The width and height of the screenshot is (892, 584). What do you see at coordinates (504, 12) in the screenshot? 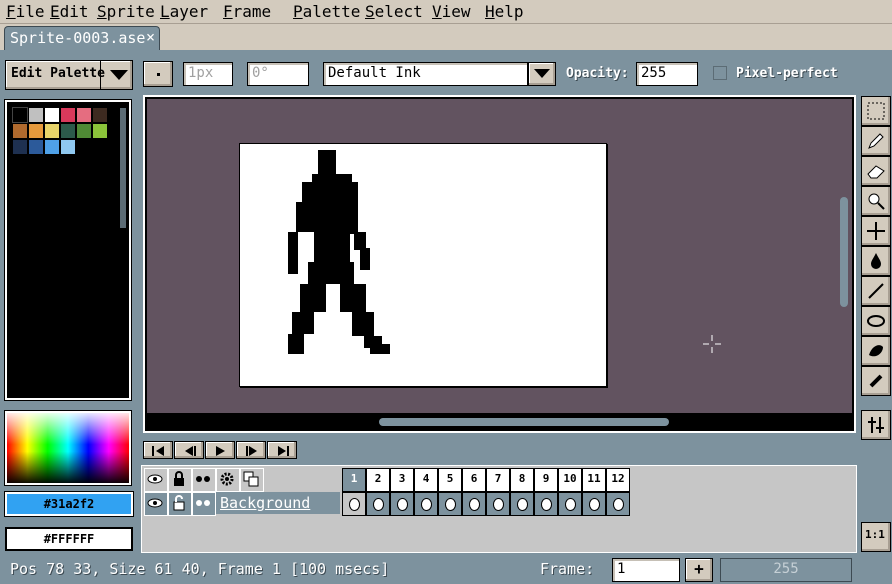
I see `menu-help: Help` at bounding box center [504, 12].